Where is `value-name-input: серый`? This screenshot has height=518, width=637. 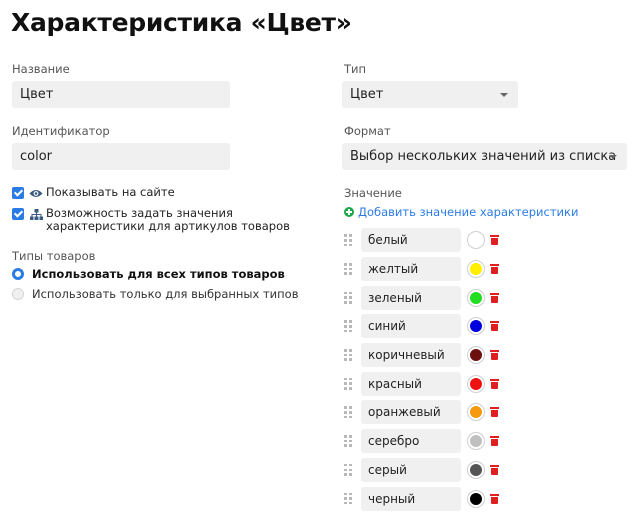
value-name-input: серый is located at coordinates (411, 469).